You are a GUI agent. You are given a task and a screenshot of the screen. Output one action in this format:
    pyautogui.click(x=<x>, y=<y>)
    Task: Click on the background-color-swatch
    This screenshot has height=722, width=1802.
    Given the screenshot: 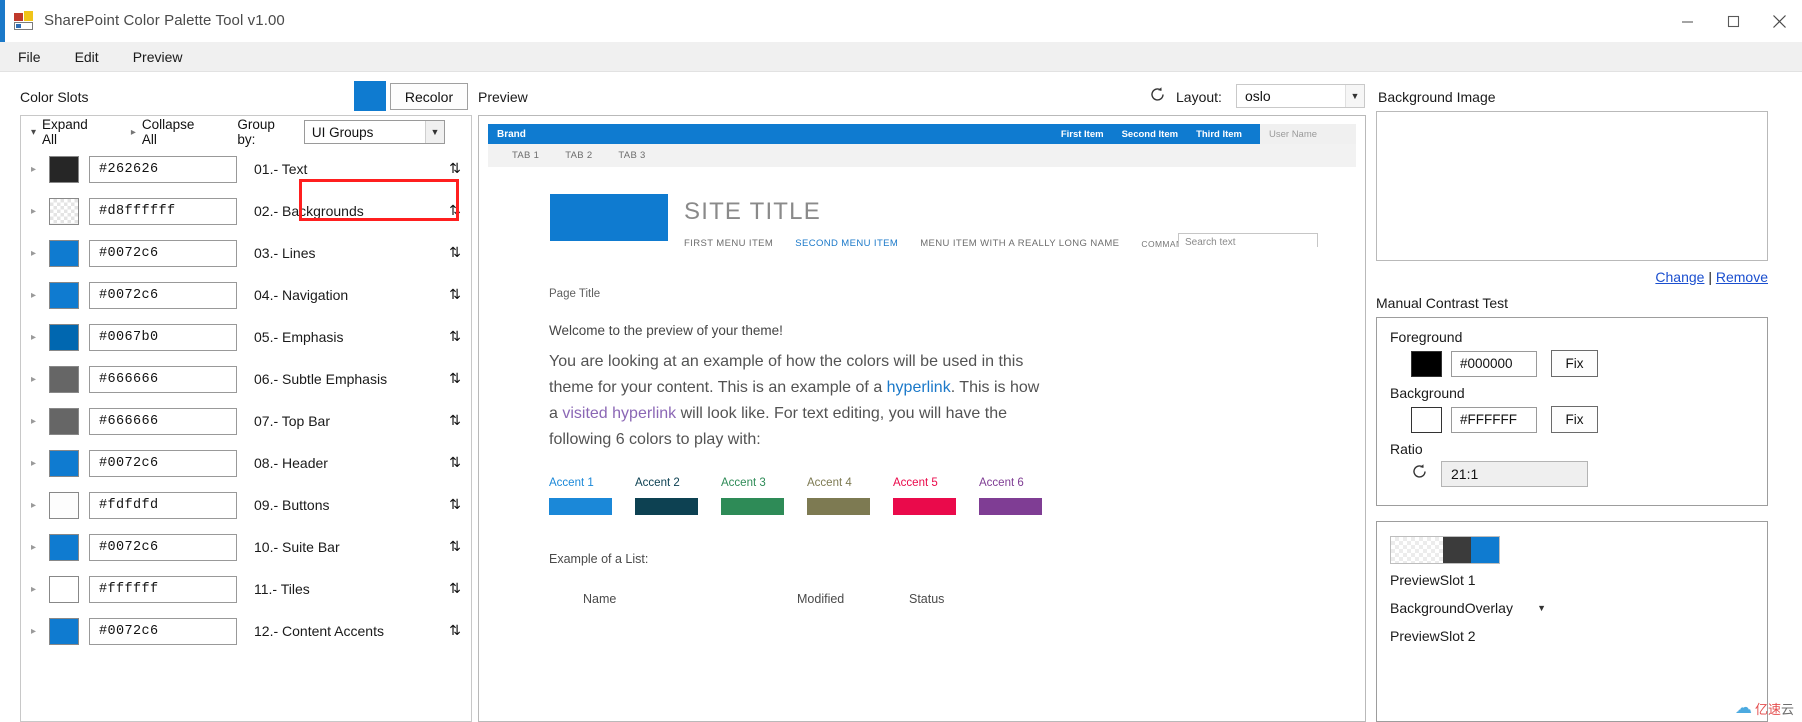 What is the action you would take?
    pyautogui.click(x=1426, y=419)
    